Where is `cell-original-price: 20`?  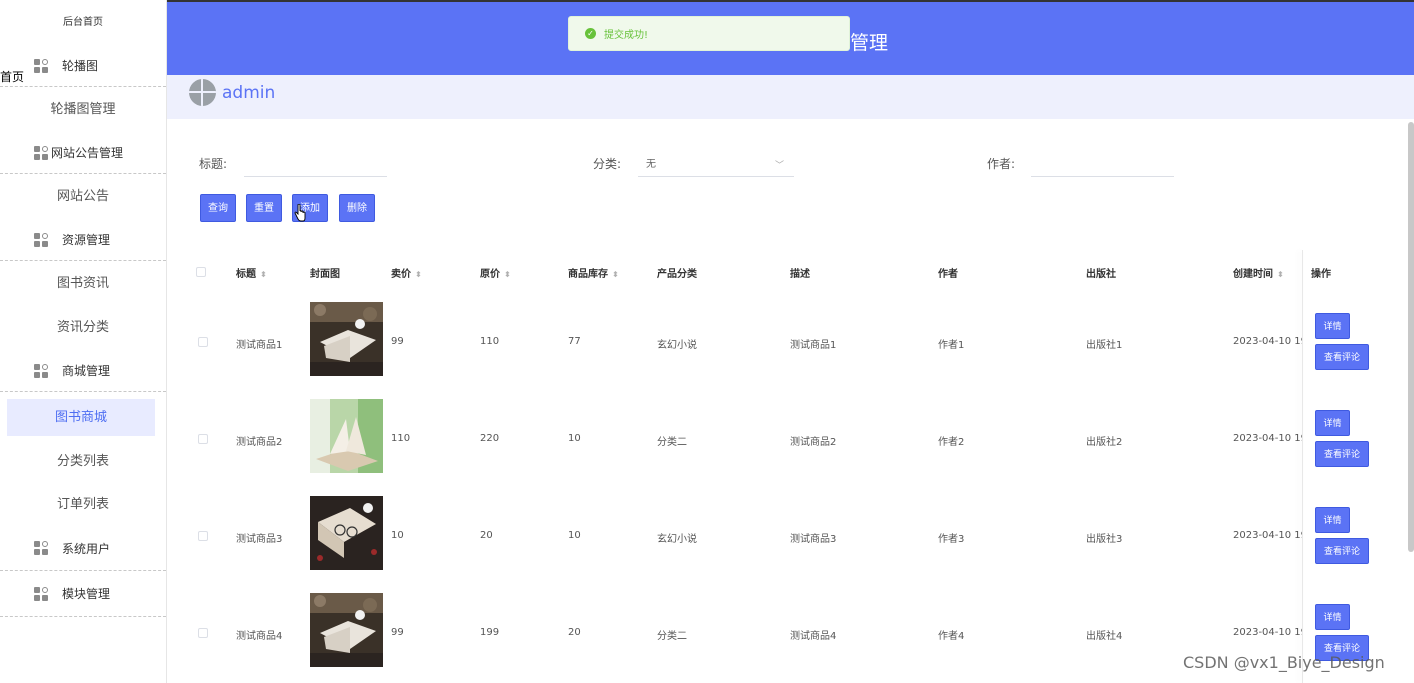 cell-original-price: 20 is located at coordinates (486, 535).